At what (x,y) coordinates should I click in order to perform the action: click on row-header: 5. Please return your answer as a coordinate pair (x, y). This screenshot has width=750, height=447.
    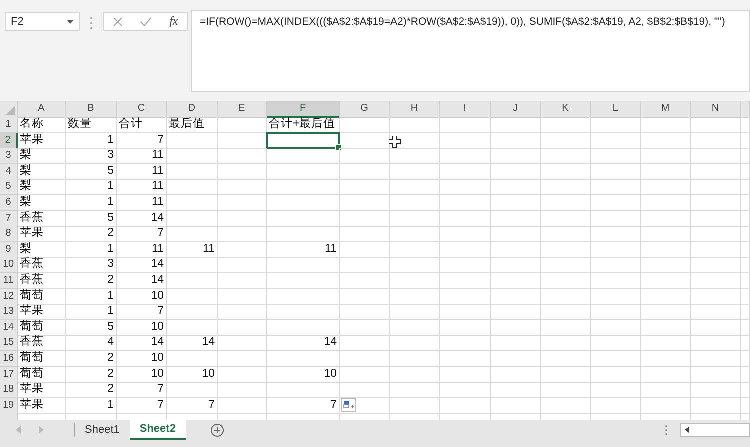
    Looking at the image, I should click on (9, 187).